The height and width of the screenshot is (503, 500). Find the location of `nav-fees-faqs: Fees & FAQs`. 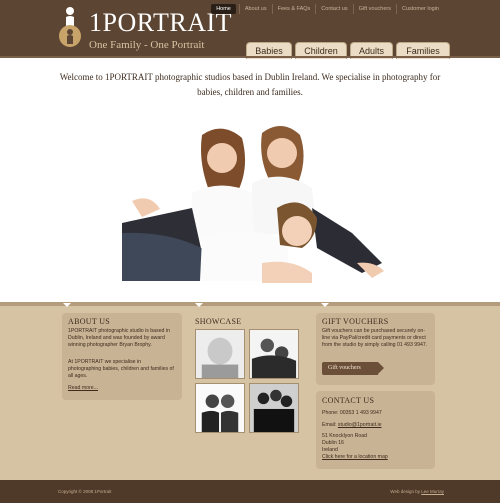

nav-fees-faqs: Fees & FAQs is located at coordinates (293, 9).